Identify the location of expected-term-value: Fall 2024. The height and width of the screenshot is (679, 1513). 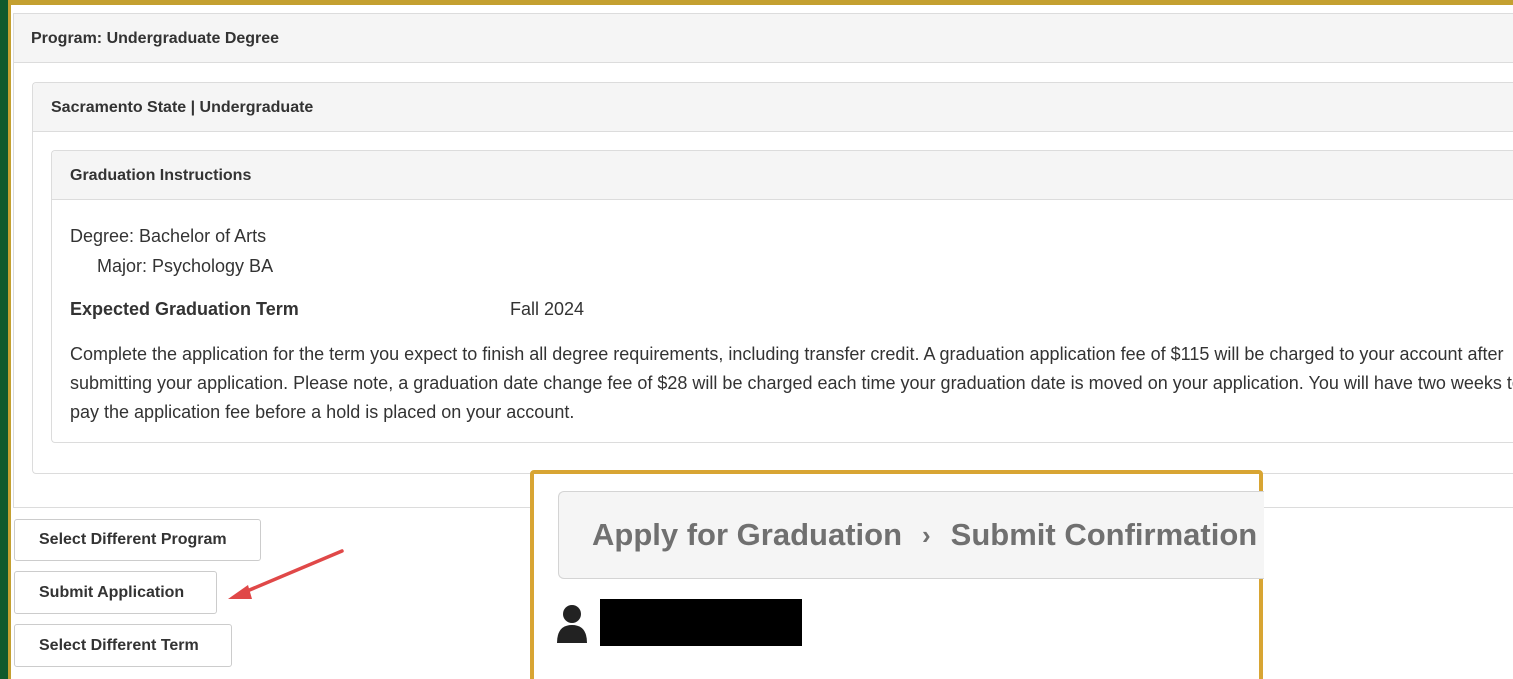
(547, 309).